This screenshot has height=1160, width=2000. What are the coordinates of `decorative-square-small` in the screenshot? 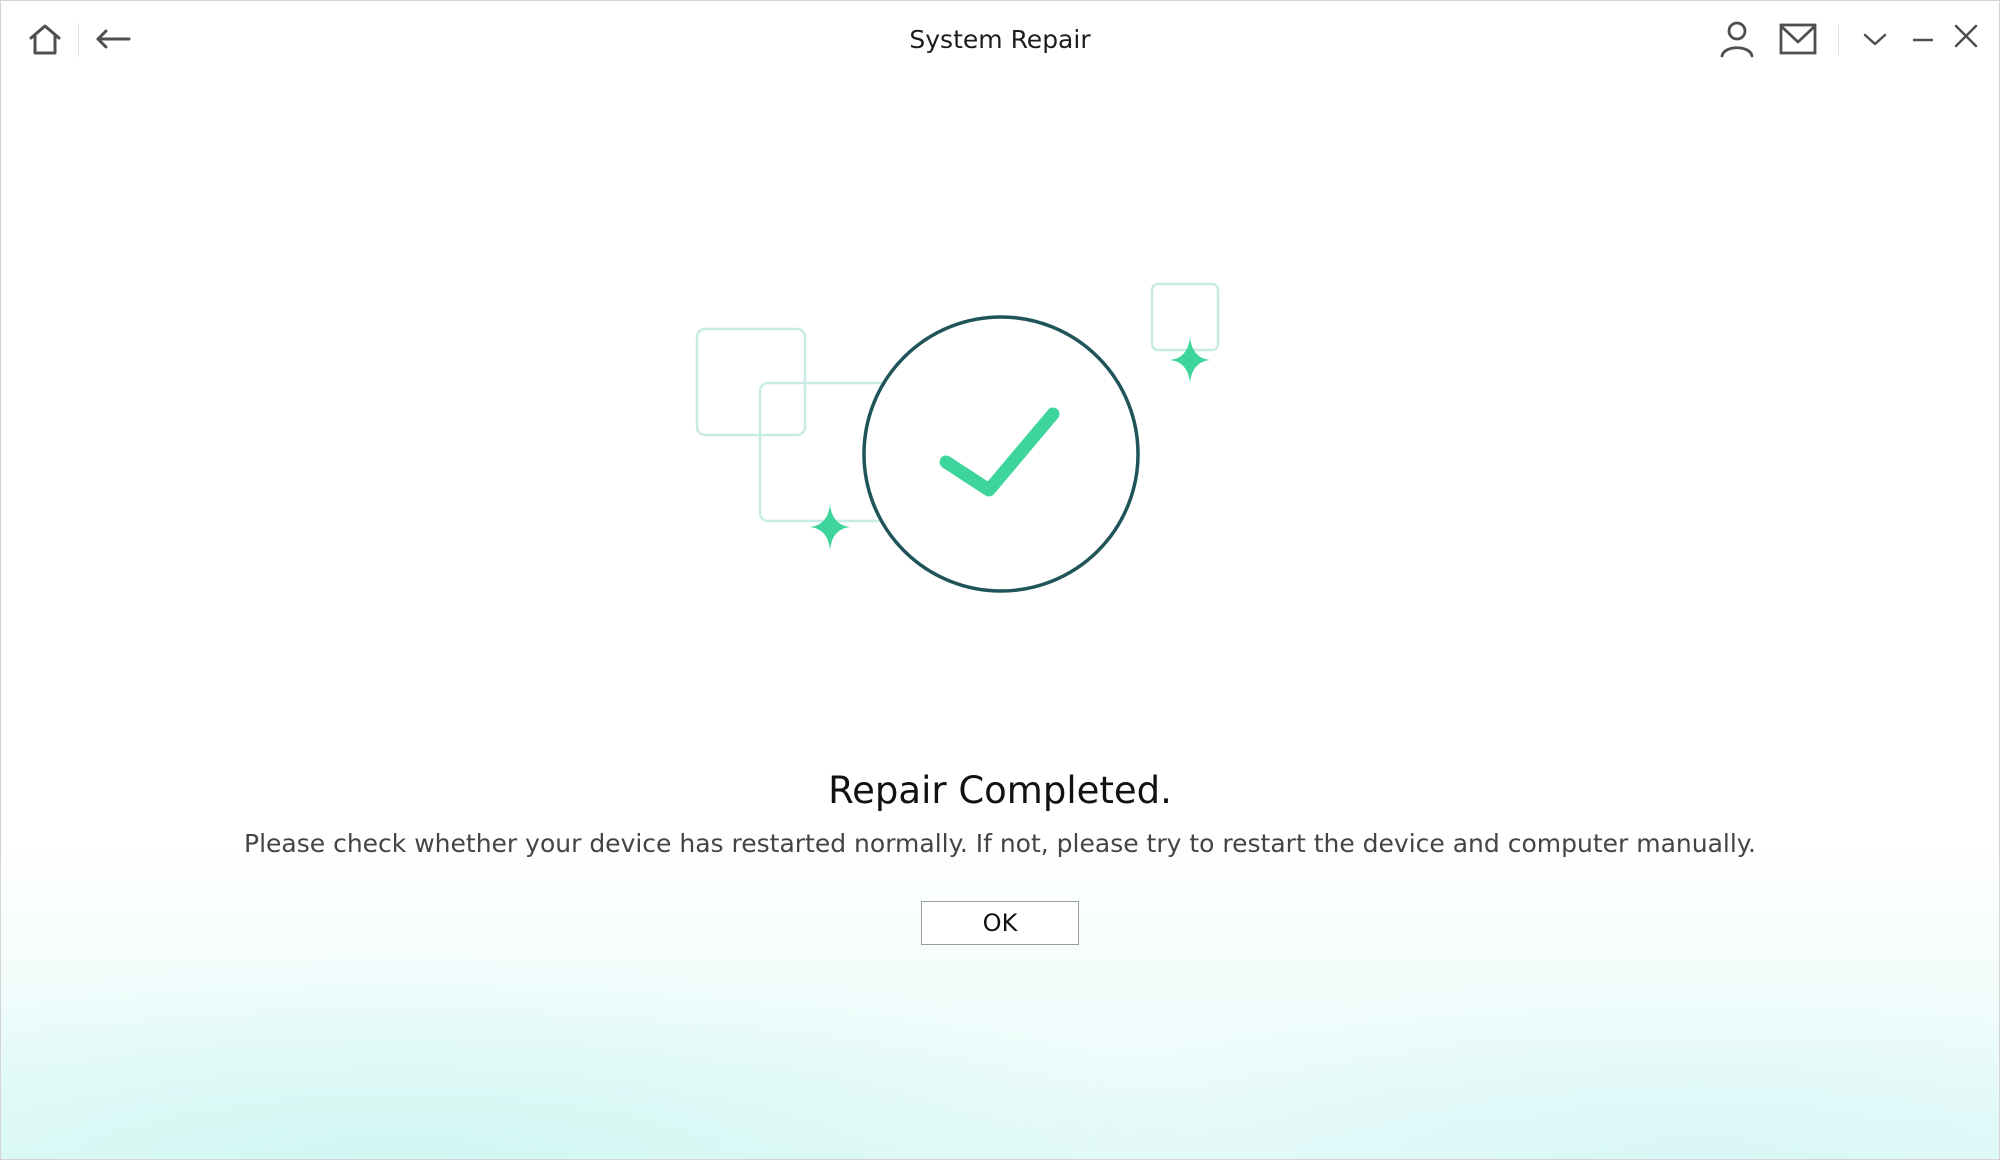 It's located at (1185, 317).